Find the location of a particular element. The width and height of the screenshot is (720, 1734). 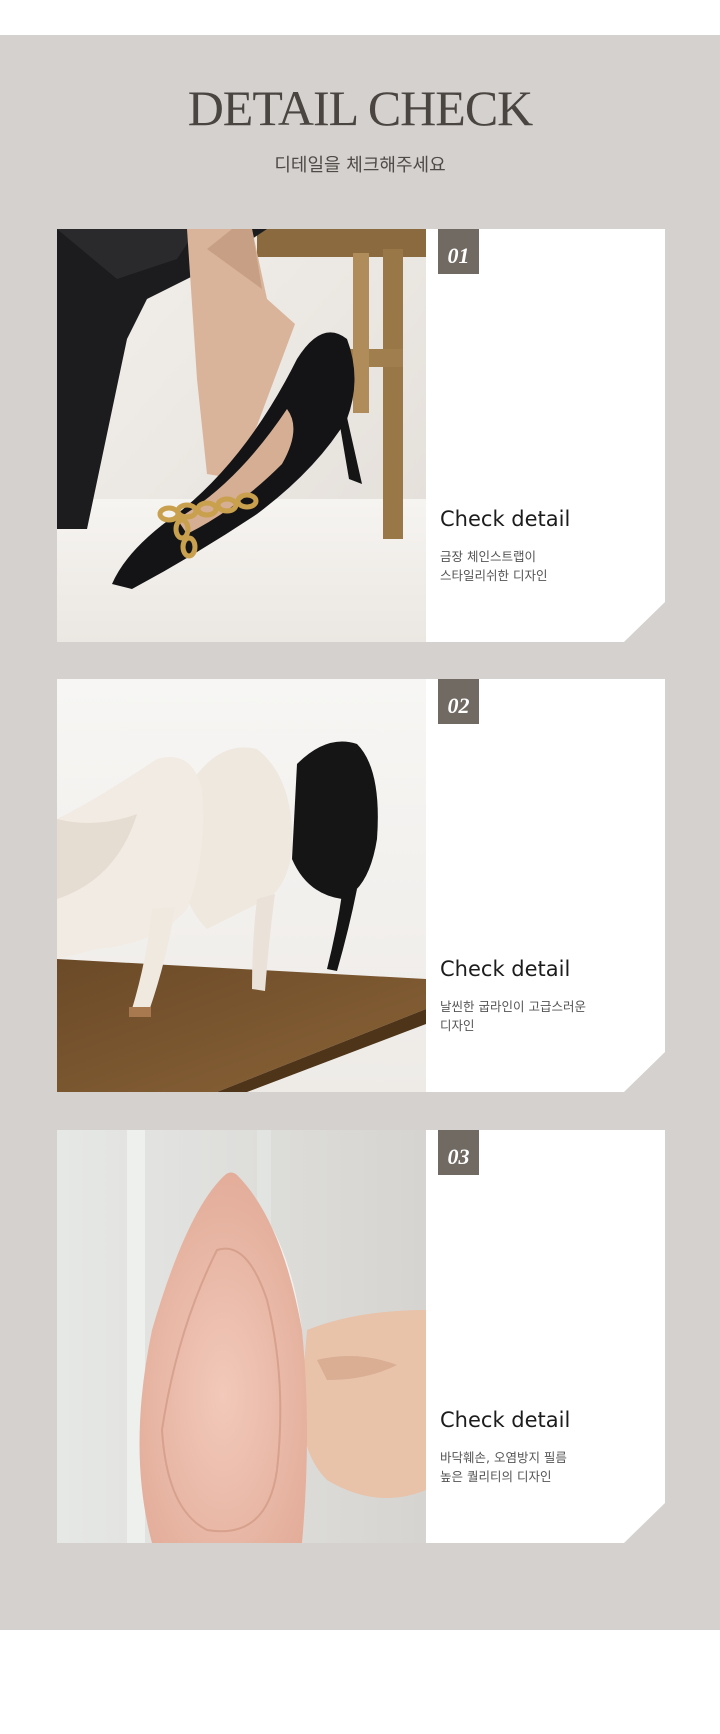

detail-photo-sole-film is located at coordinates (241, 1336).